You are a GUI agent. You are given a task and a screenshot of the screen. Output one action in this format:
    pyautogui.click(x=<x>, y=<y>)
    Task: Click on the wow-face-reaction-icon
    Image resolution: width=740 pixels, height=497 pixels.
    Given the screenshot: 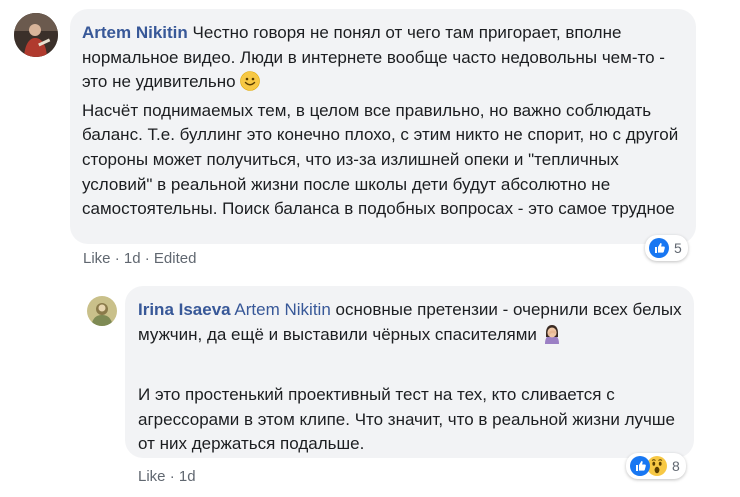 What is the action you would take?
    pyautogui.click(x=657, y=466)
    